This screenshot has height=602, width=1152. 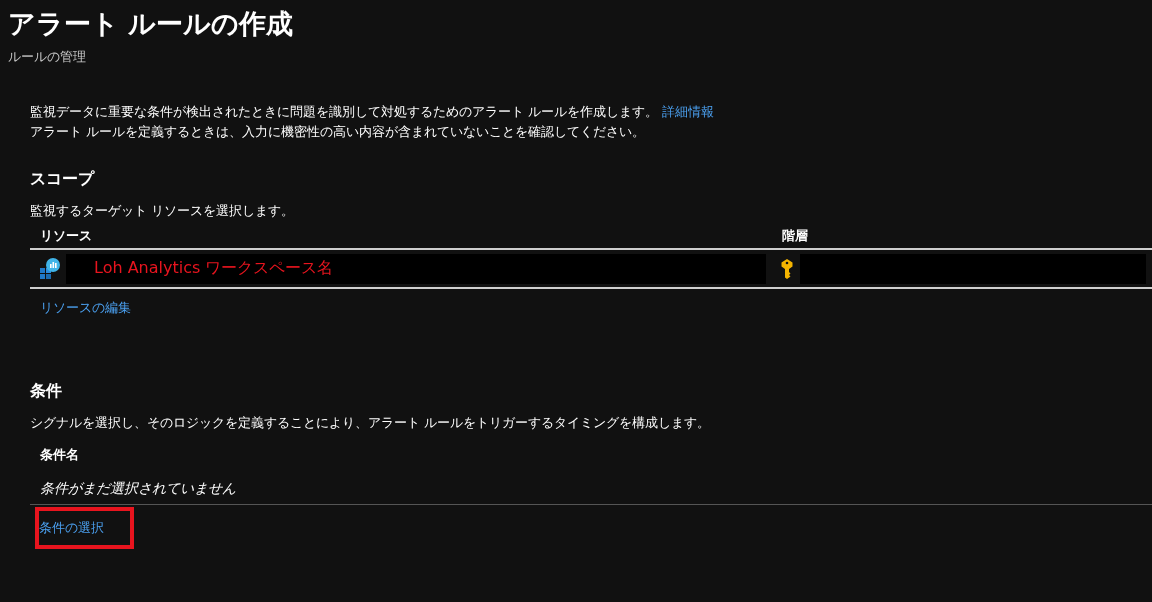 What do you see at coordinates (60, 455) in the screenshot?
I see `column-header: 条件名` at bounding box center [60, 455].